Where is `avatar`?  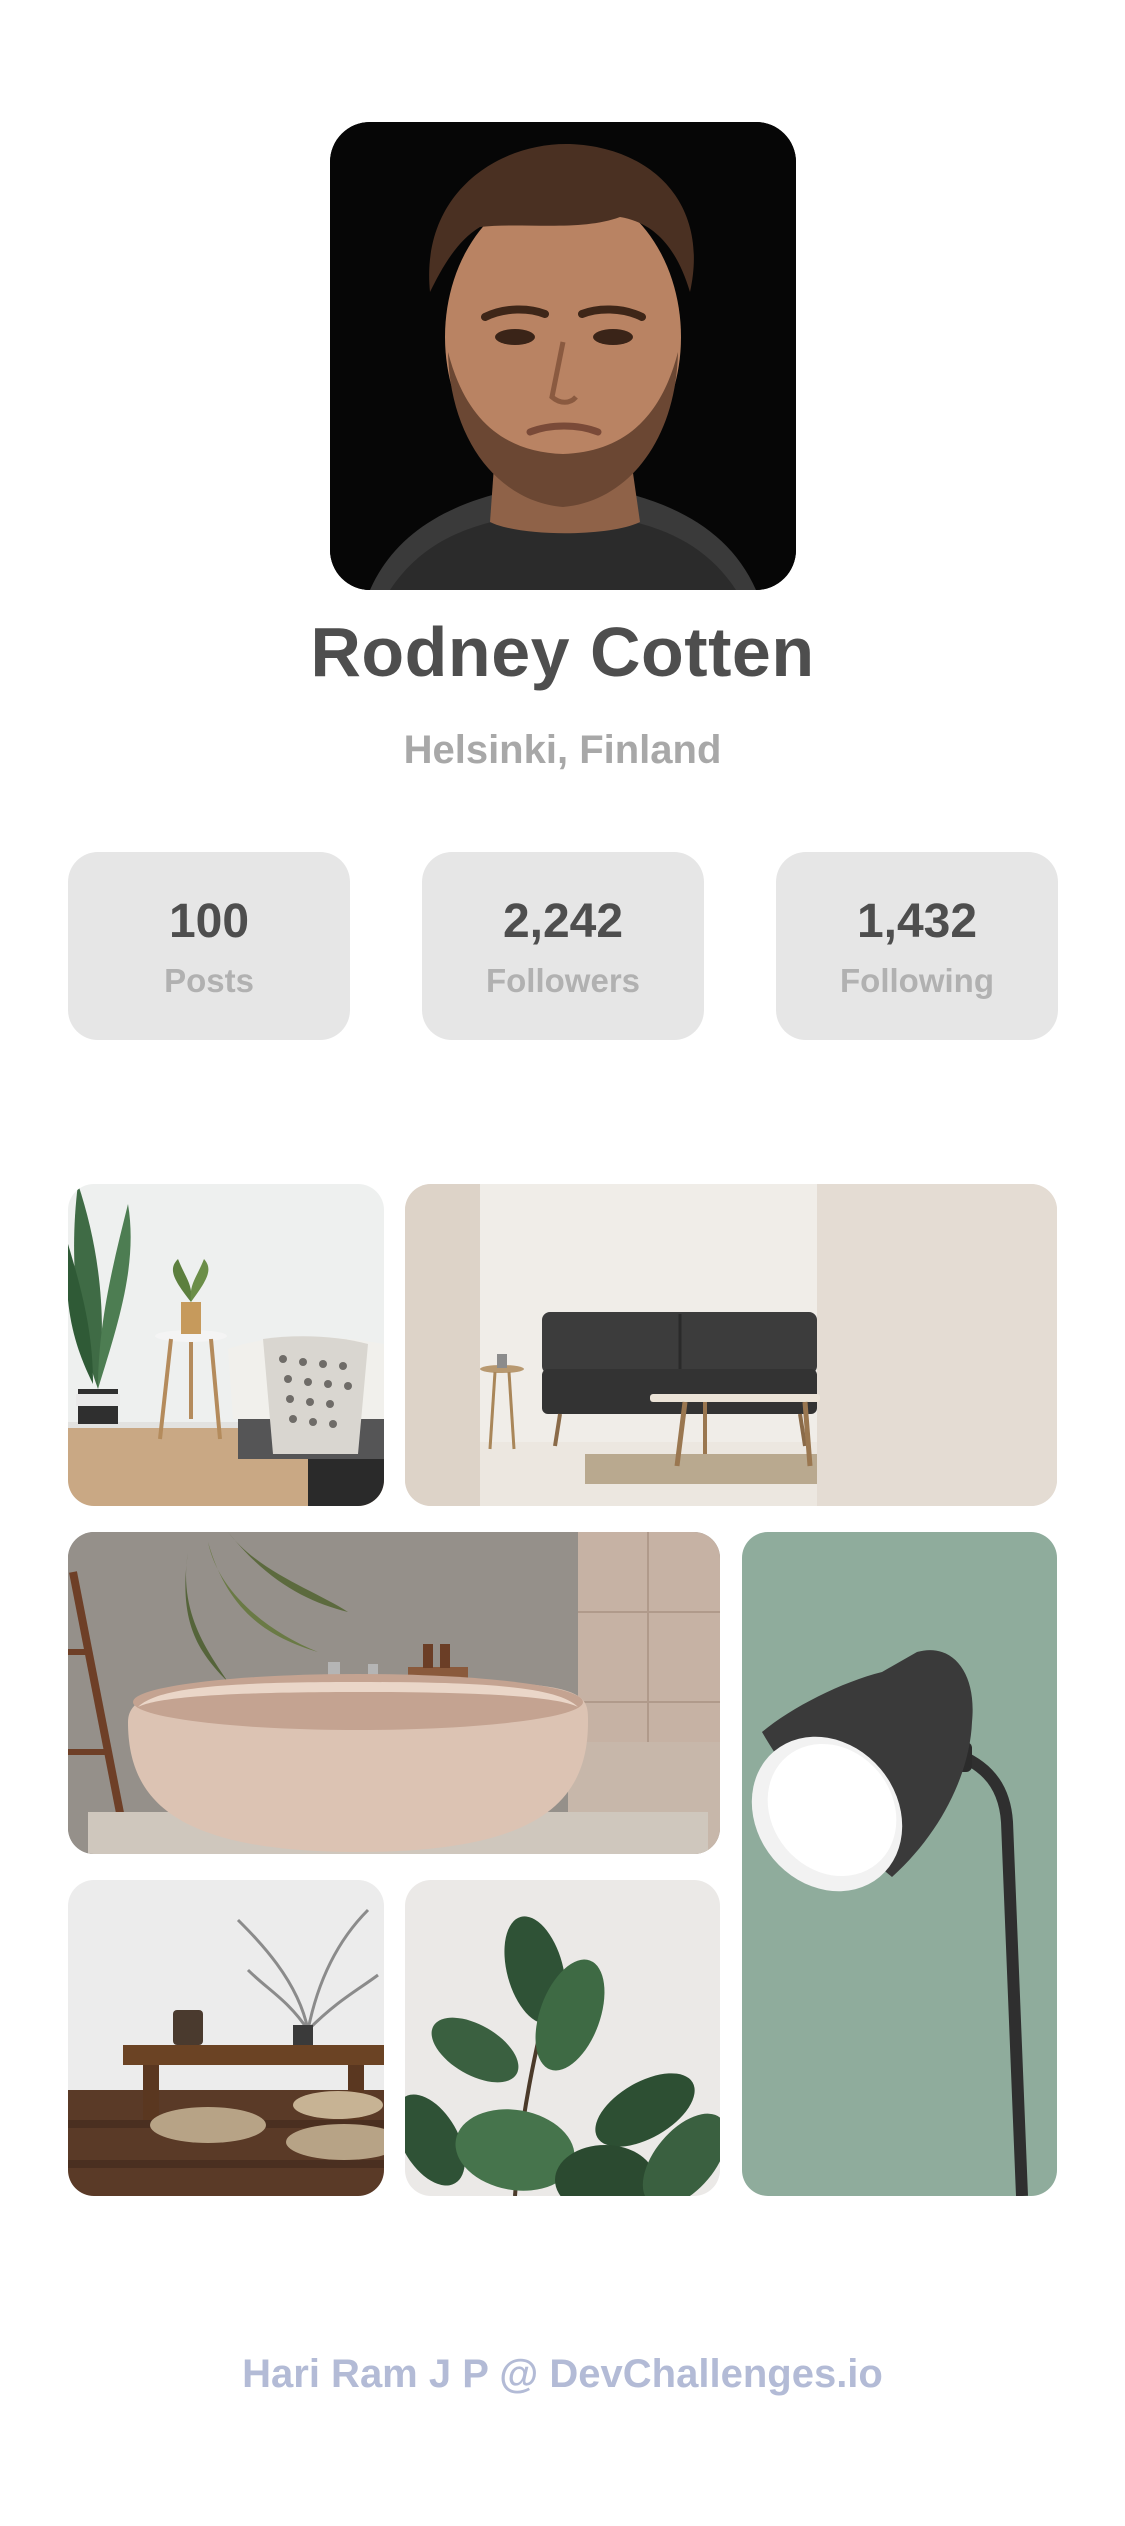
avatar is located at coordinates (563, 356).